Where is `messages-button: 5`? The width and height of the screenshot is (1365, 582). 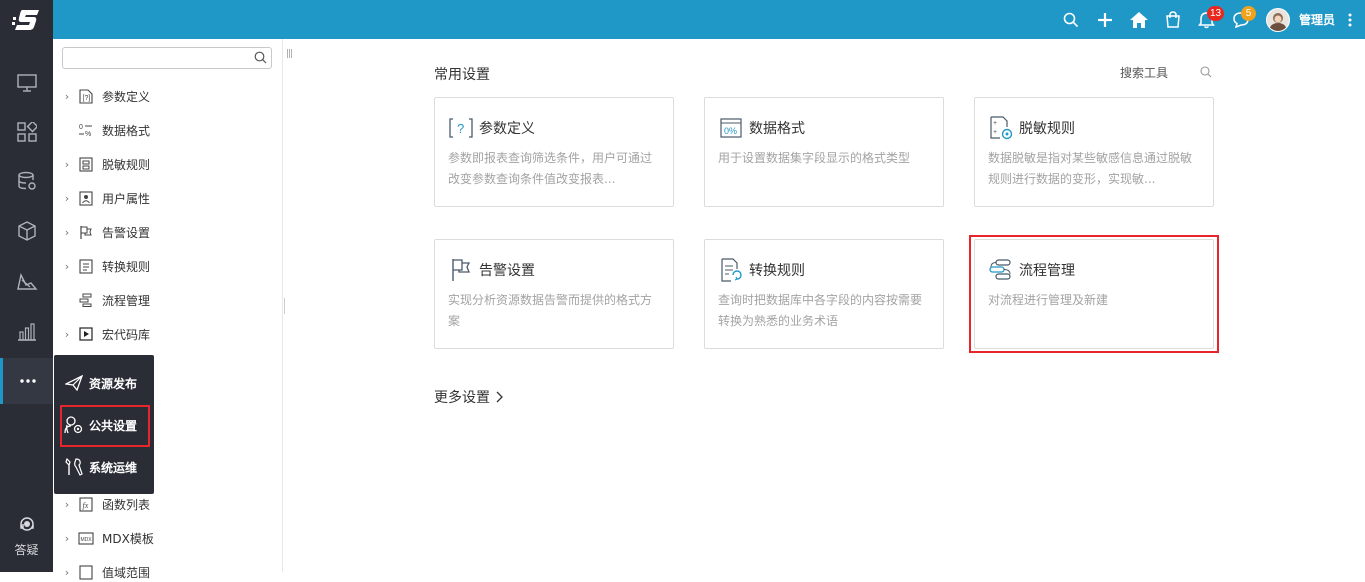
messages-button: 5 is located at coordinates (1241, 19).